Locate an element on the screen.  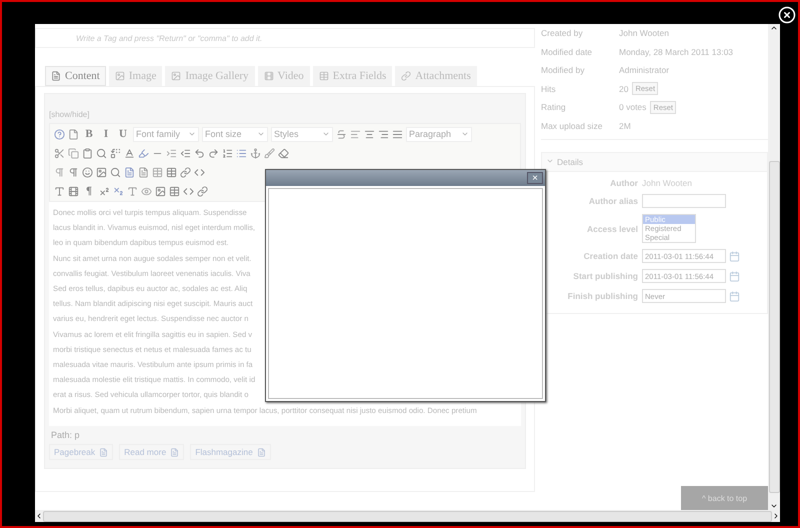
align-justify-icon is located at coordinates (397, 134).